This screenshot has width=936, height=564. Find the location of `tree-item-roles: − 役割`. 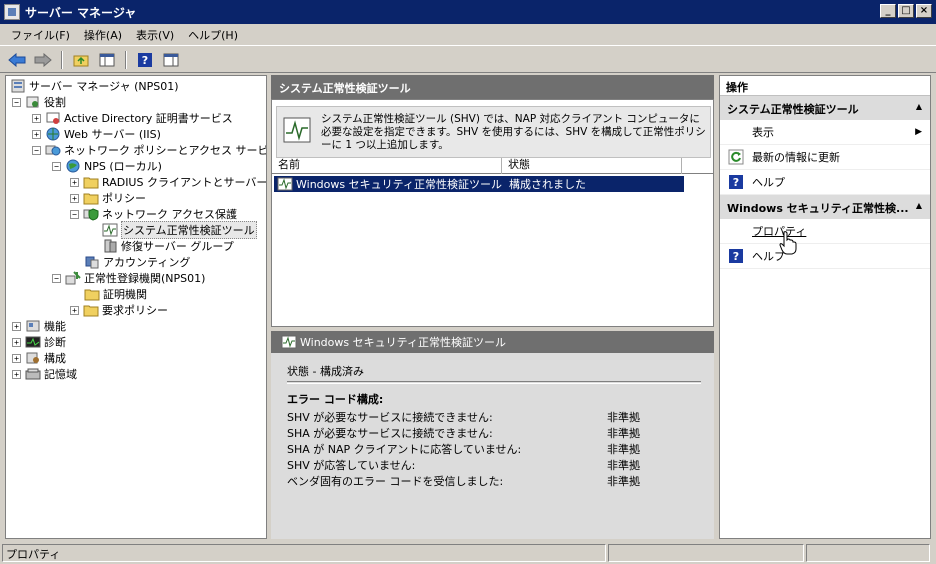

tree-item-roles: − 役割 is located at coordinates (39, 102).